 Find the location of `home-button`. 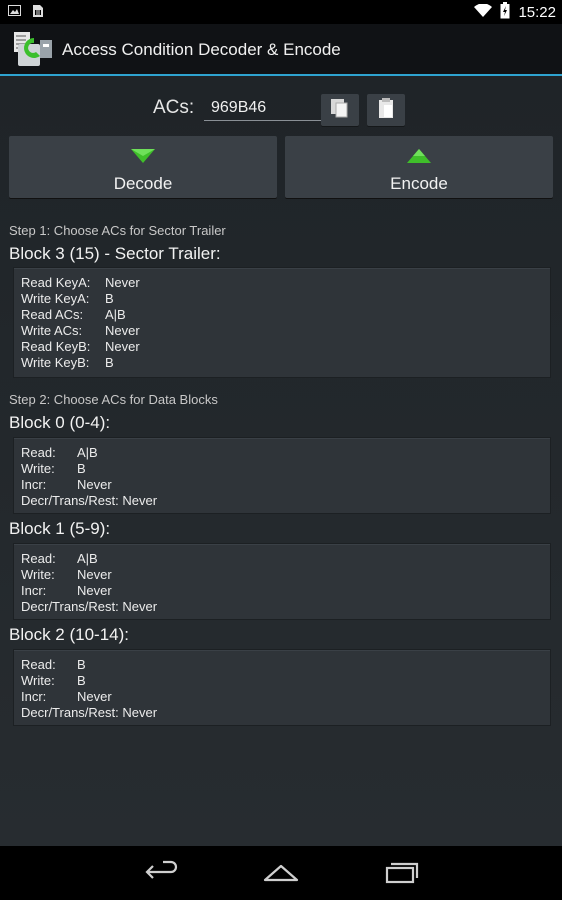

home-button is located at coordinates (281, 873).